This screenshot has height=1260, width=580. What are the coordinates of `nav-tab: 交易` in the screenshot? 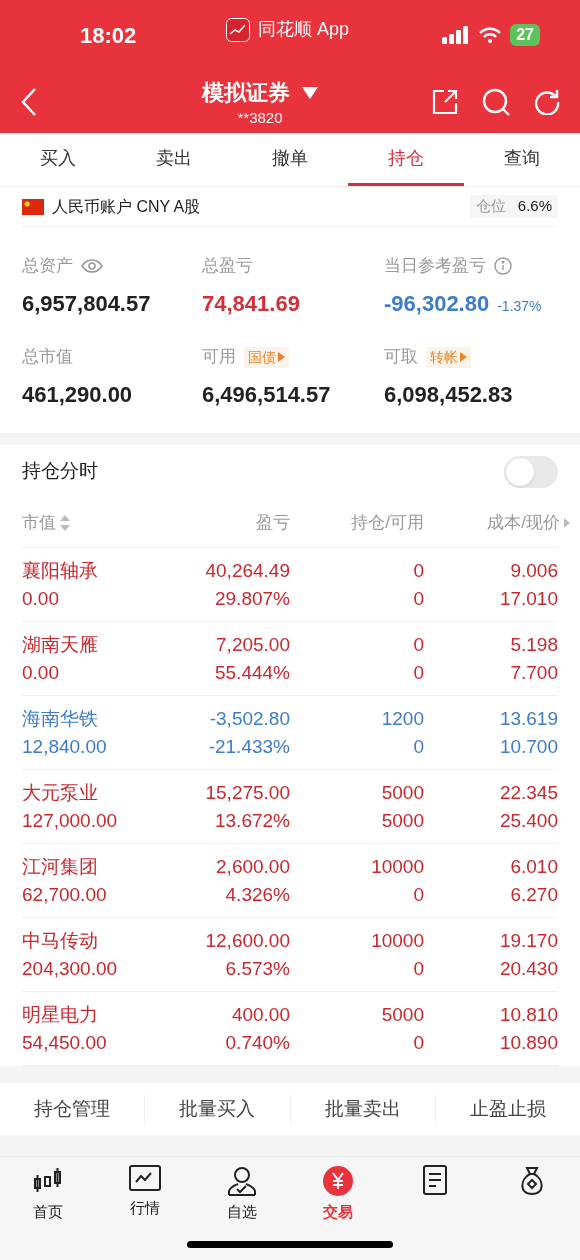 It's located at (338, 1196).